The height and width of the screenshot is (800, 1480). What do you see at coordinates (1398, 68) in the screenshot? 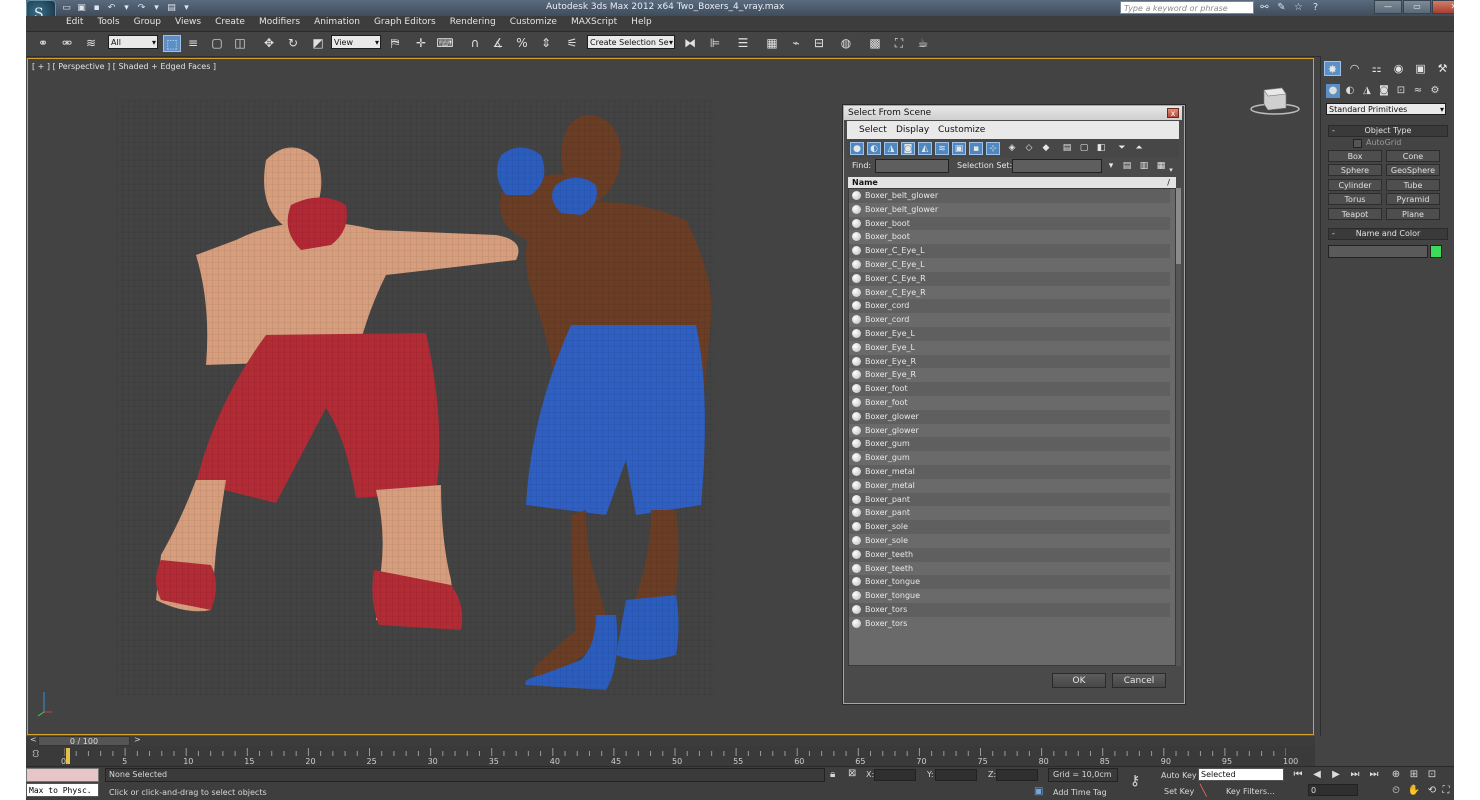
I see `motion-tab-icon: ◉` at bounding box center [1398, 68].